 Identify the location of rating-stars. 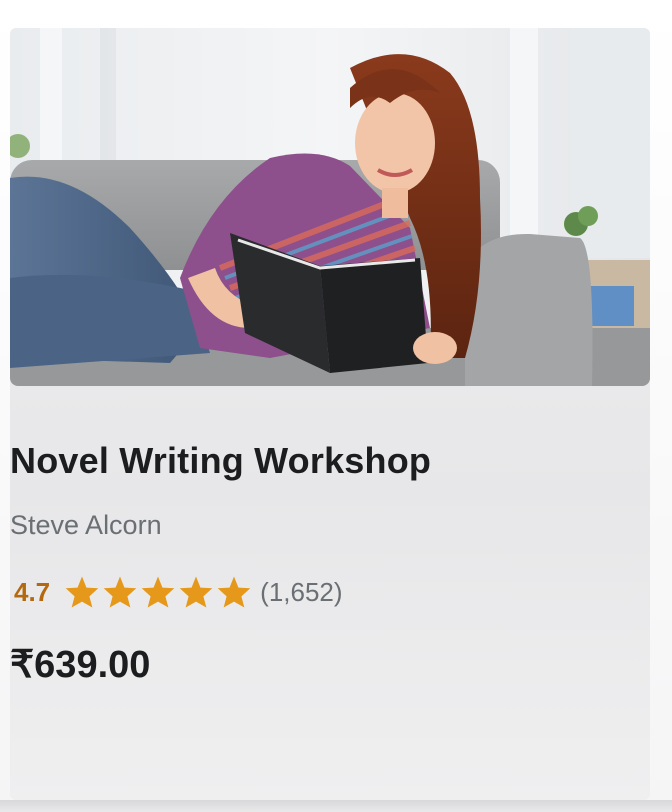
(158, 592).